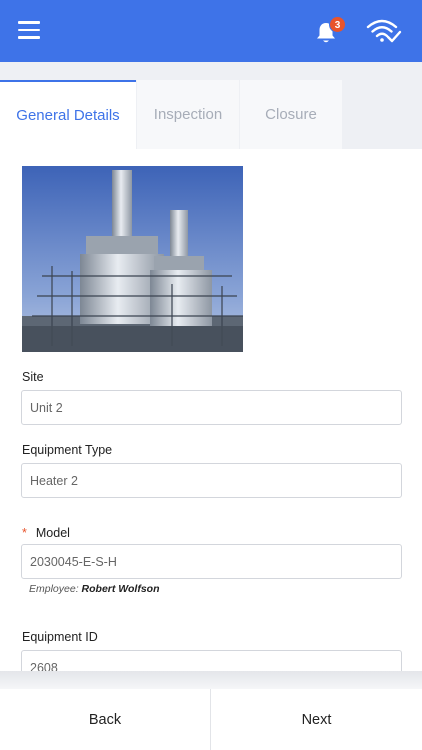  What do you see at coordinates (316, 719) in the screenshot?
I see `next-button: Next` at bounding box center [316, 719].